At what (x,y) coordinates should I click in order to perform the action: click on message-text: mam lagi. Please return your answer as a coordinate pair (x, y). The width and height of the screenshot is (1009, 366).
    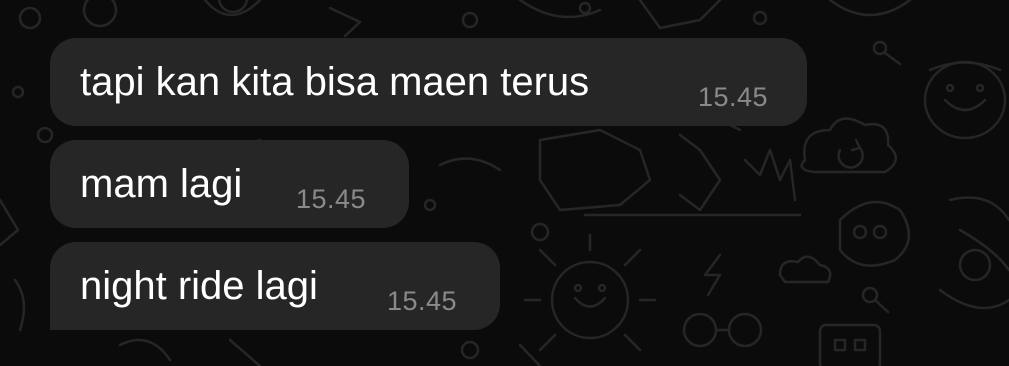
    Looking at the image, I should click on (161, 184).